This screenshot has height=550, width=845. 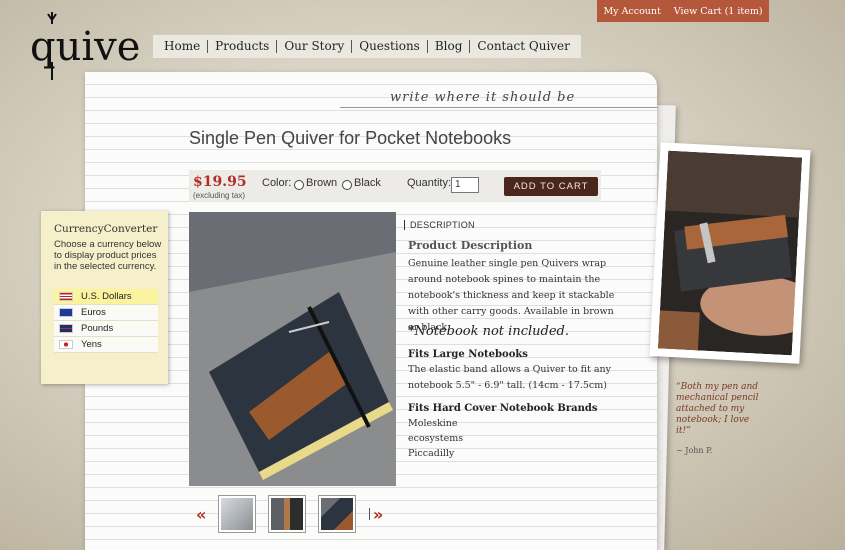 What do you see at coordinates (347, 185) in the screenshot?
I see `color-radio-black` at bounding box center [347, 185].